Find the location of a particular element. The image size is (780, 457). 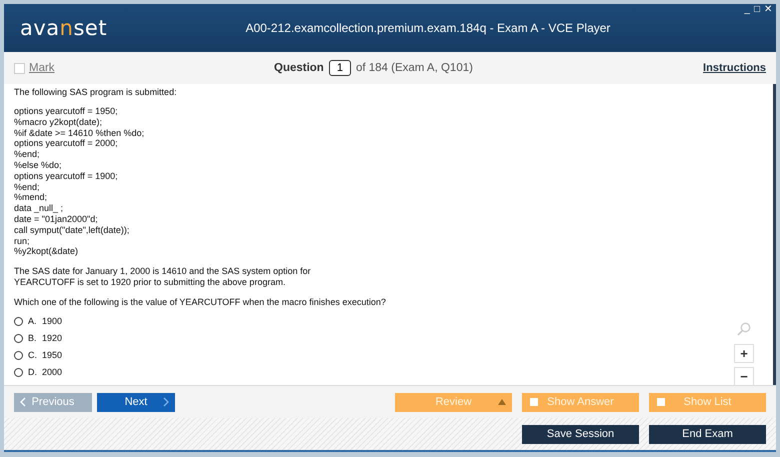

code-line: date = "01jan2000"d; is located at coordinates (56, 219).